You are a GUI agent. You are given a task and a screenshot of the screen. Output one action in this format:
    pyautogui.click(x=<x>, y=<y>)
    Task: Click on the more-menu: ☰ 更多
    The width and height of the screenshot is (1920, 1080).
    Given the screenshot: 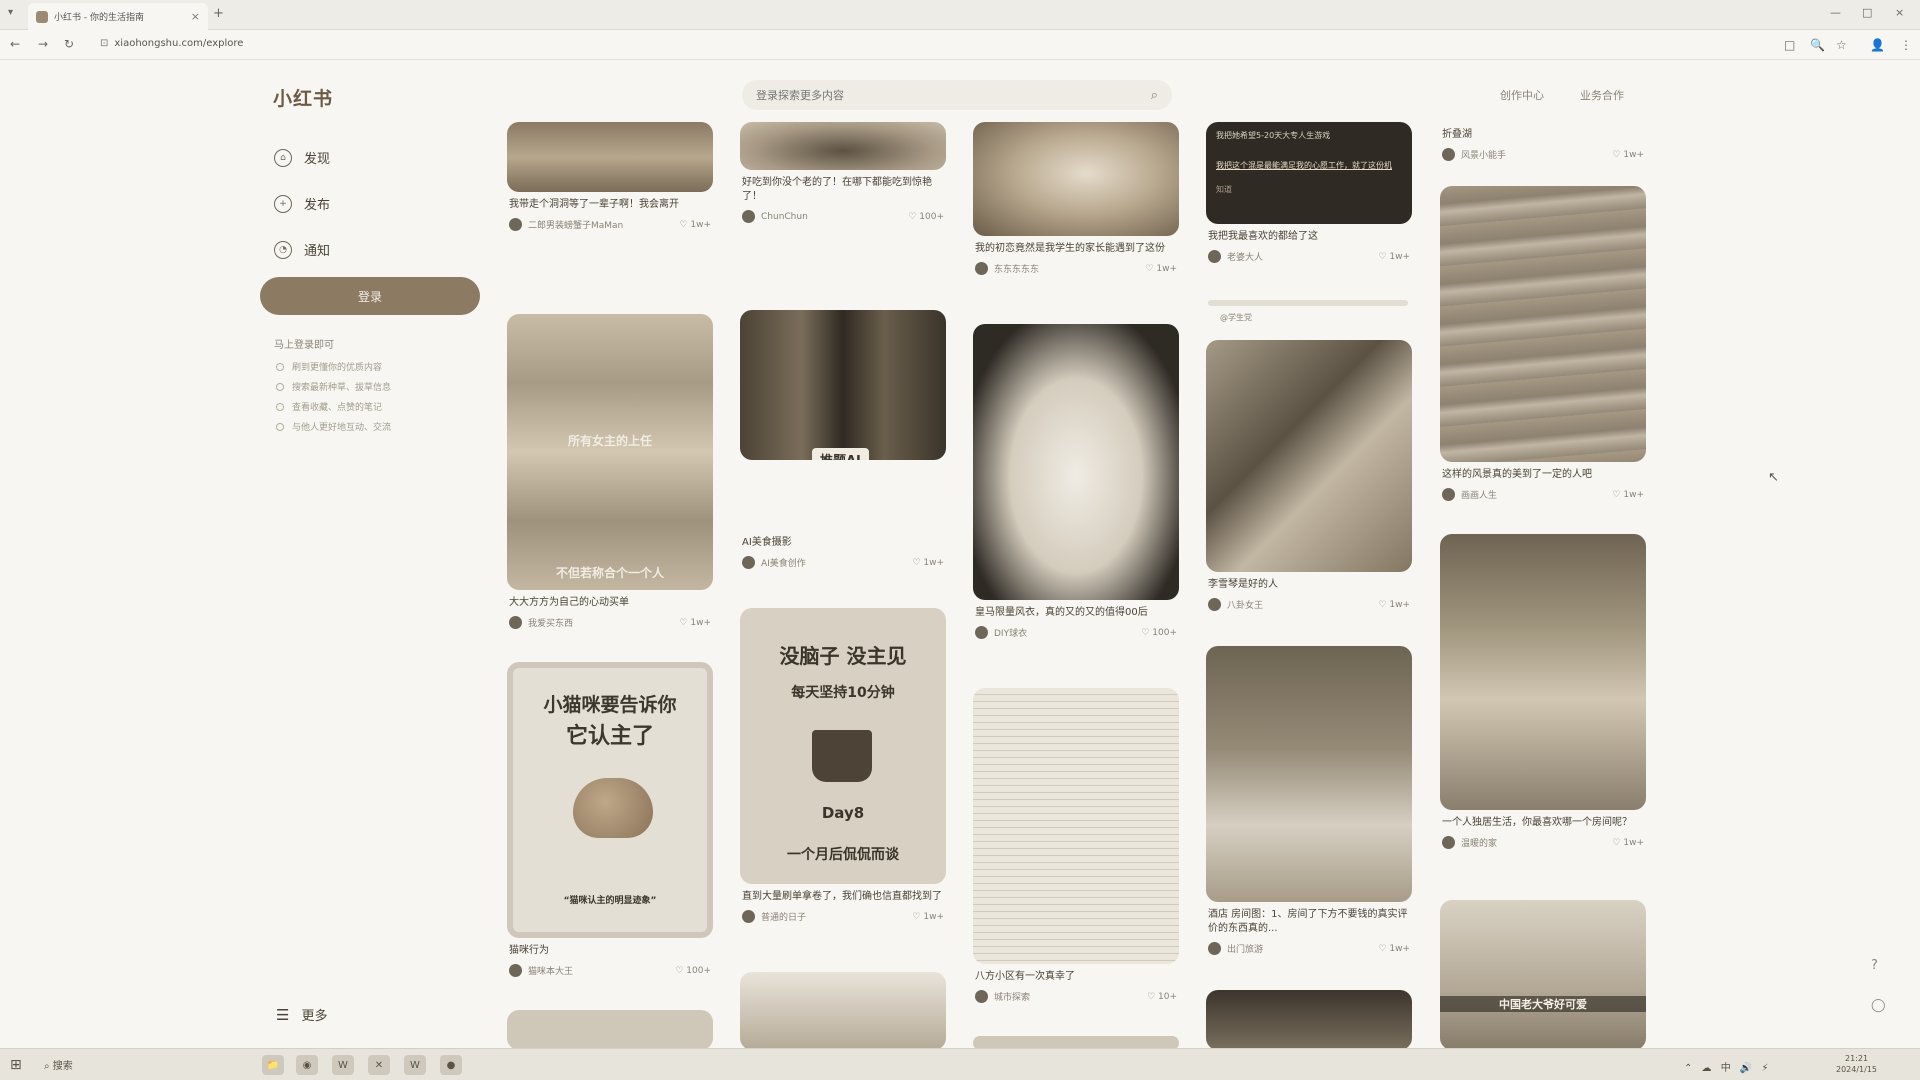 What is the action you would take?
    pyautogui.click(x=301, y=1015)
    